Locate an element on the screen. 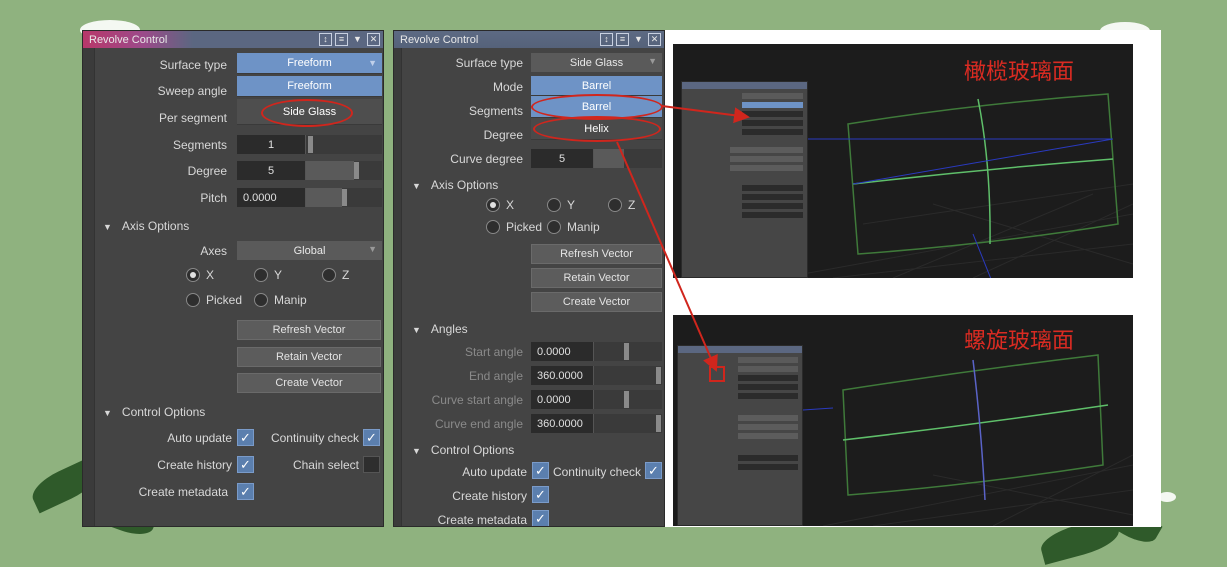 The width and height of the screenshot is (1227, 567). end-angle-slider is located at coordinates (627, 375).